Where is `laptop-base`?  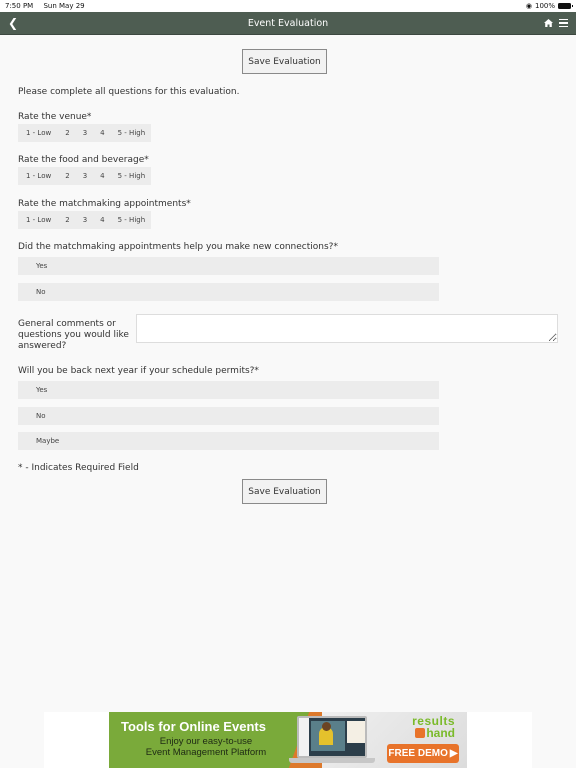 laptop-base is located at coordinates (332, 760).